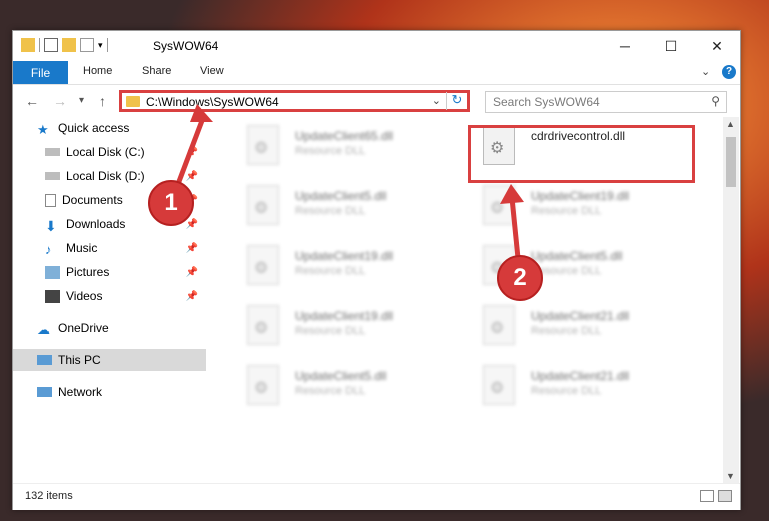  I want to click on address-path: C:\Windows\SysWOW64, so click(212, 102).